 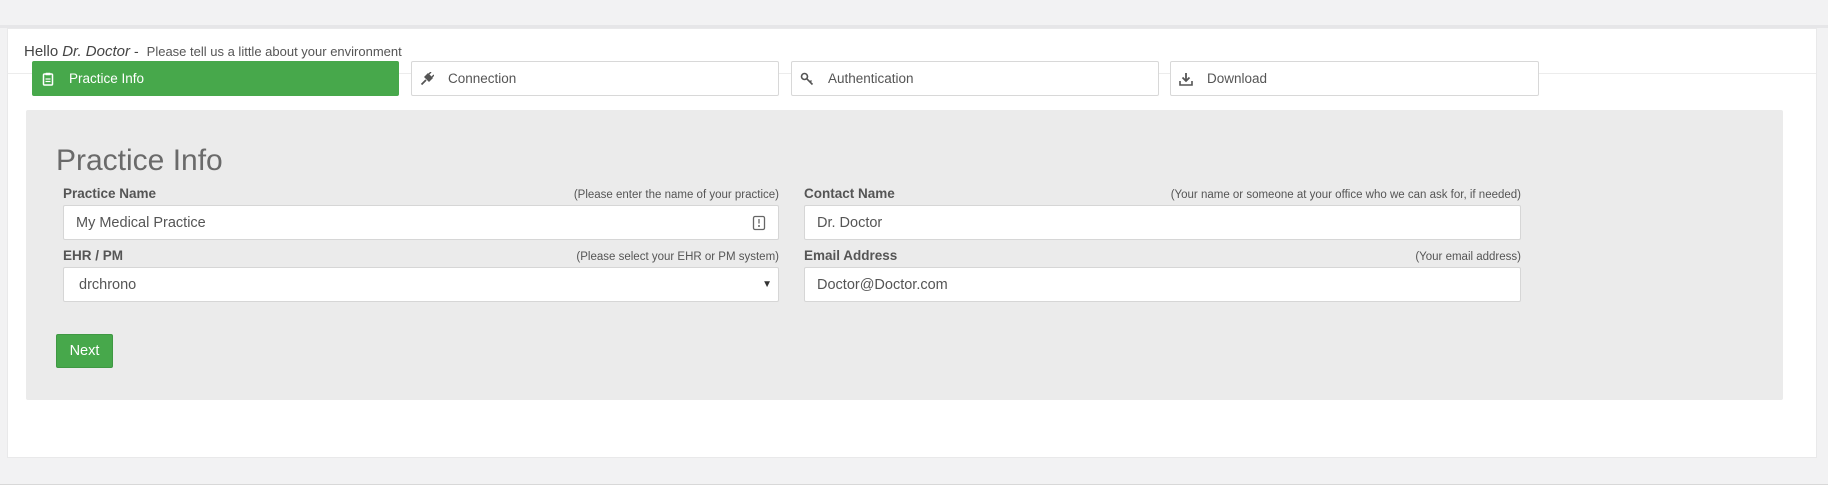 What do you see at coordinates (215, 78) in the screenshot?
I see `step-practice-info: Practice Info` at bounding box center [215, 78].